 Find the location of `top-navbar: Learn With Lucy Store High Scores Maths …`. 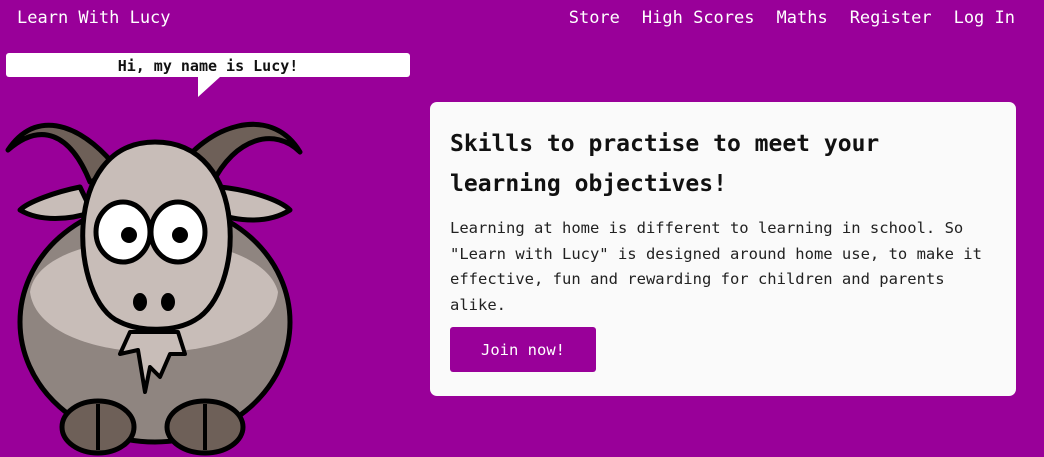

top-navbar: Learn With Lucy Store High Scores Maths … is located at coordinates (522, 19).